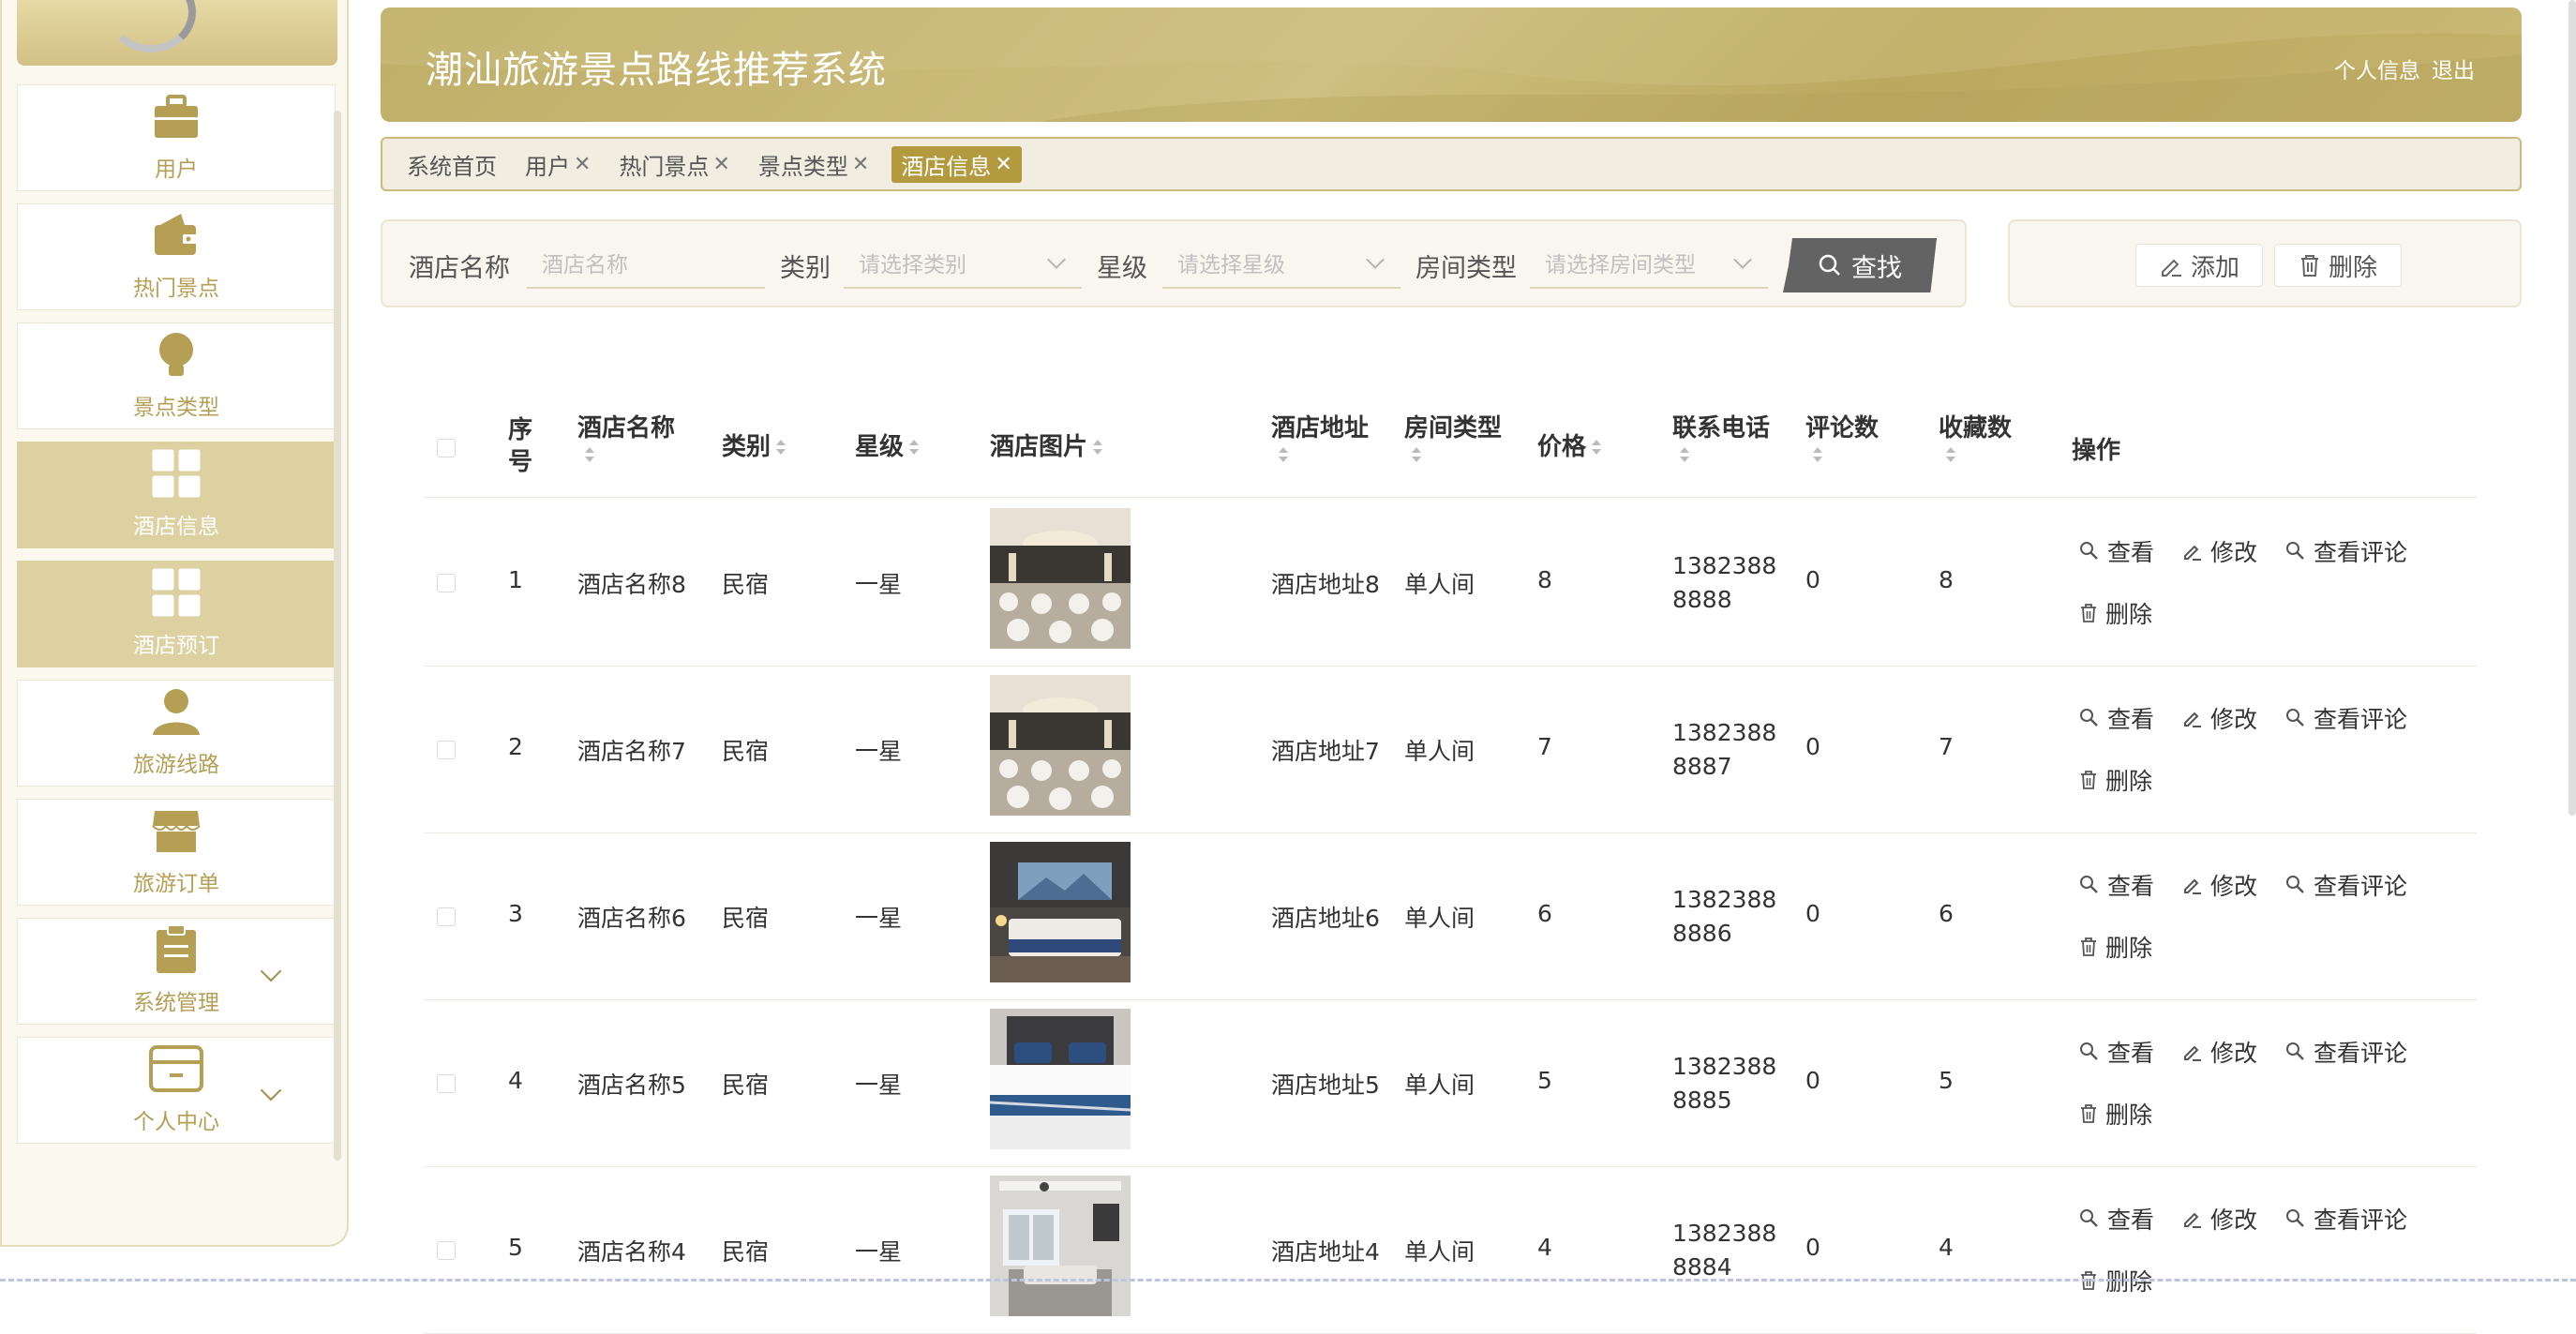 This screenshot has width=2576, height=1334. Describe the element at coordinates (947, 166) in the screenshot. I see `tab-label: 酒店信息` at that location.